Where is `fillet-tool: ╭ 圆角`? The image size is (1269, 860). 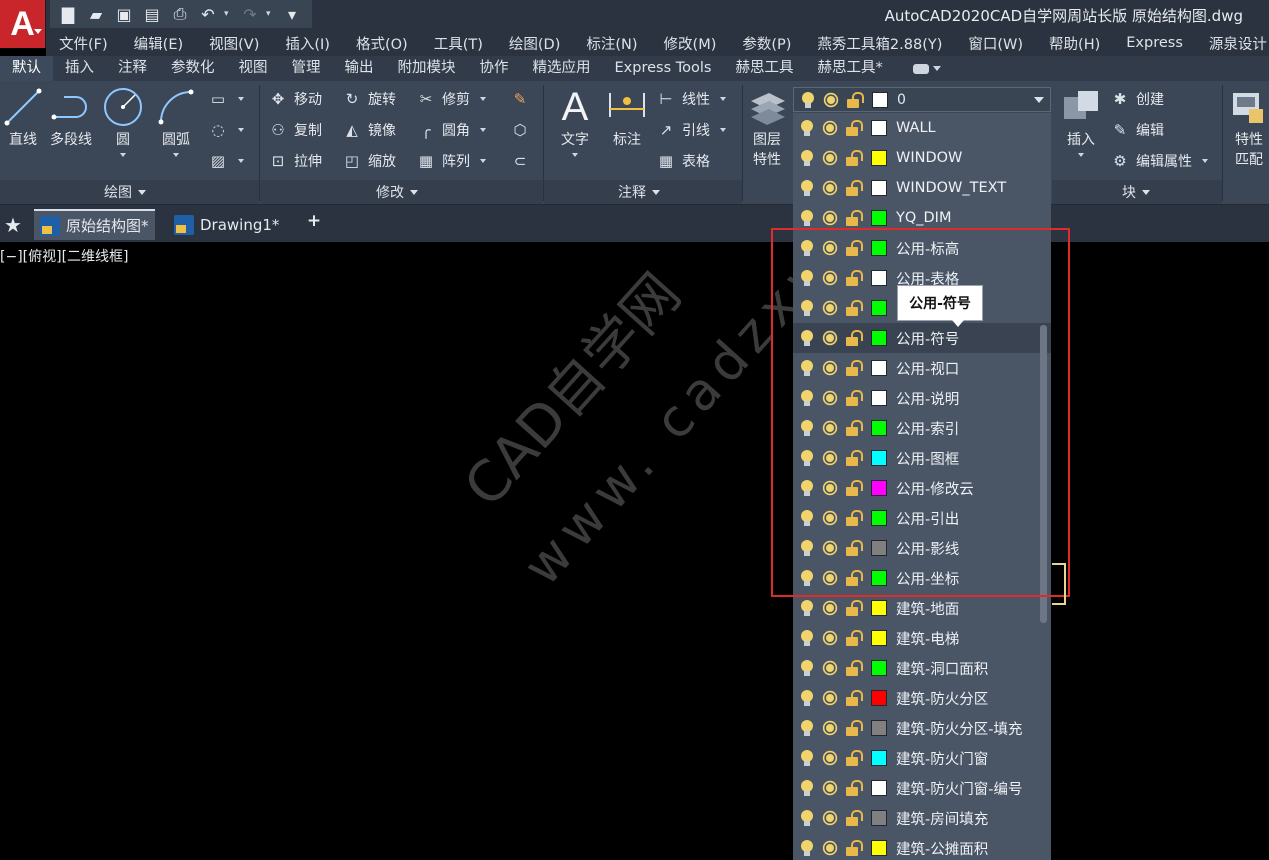 fillet-tool: ╭ 圆角 is located at coordinates (451, 130).